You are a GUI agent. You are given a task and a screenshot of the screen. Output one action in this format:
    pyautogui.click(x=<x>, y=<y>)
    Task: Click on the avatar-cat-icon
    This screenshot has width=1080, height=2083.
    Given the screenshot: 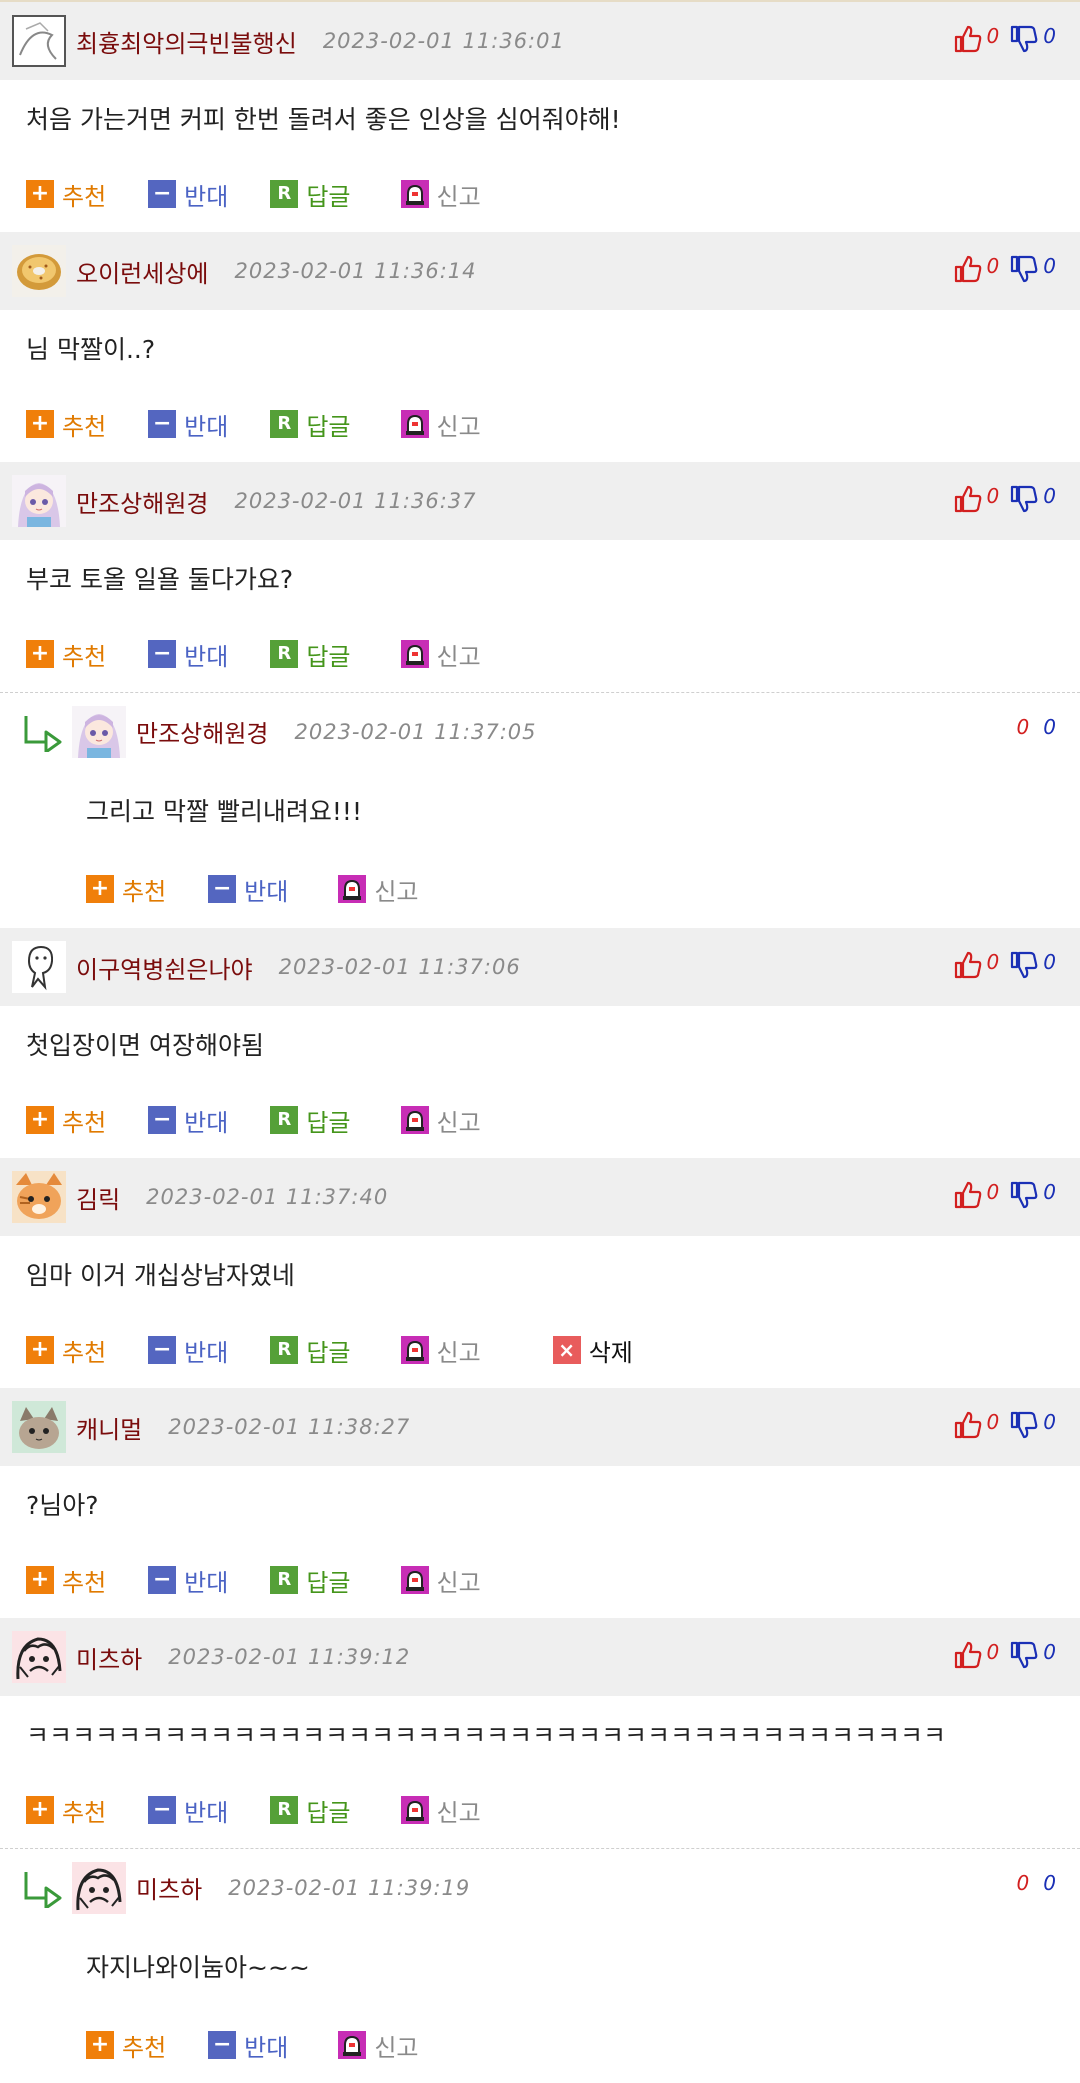 What is the action you would take?
    pyautogui.click(x=39, y=1197)
    